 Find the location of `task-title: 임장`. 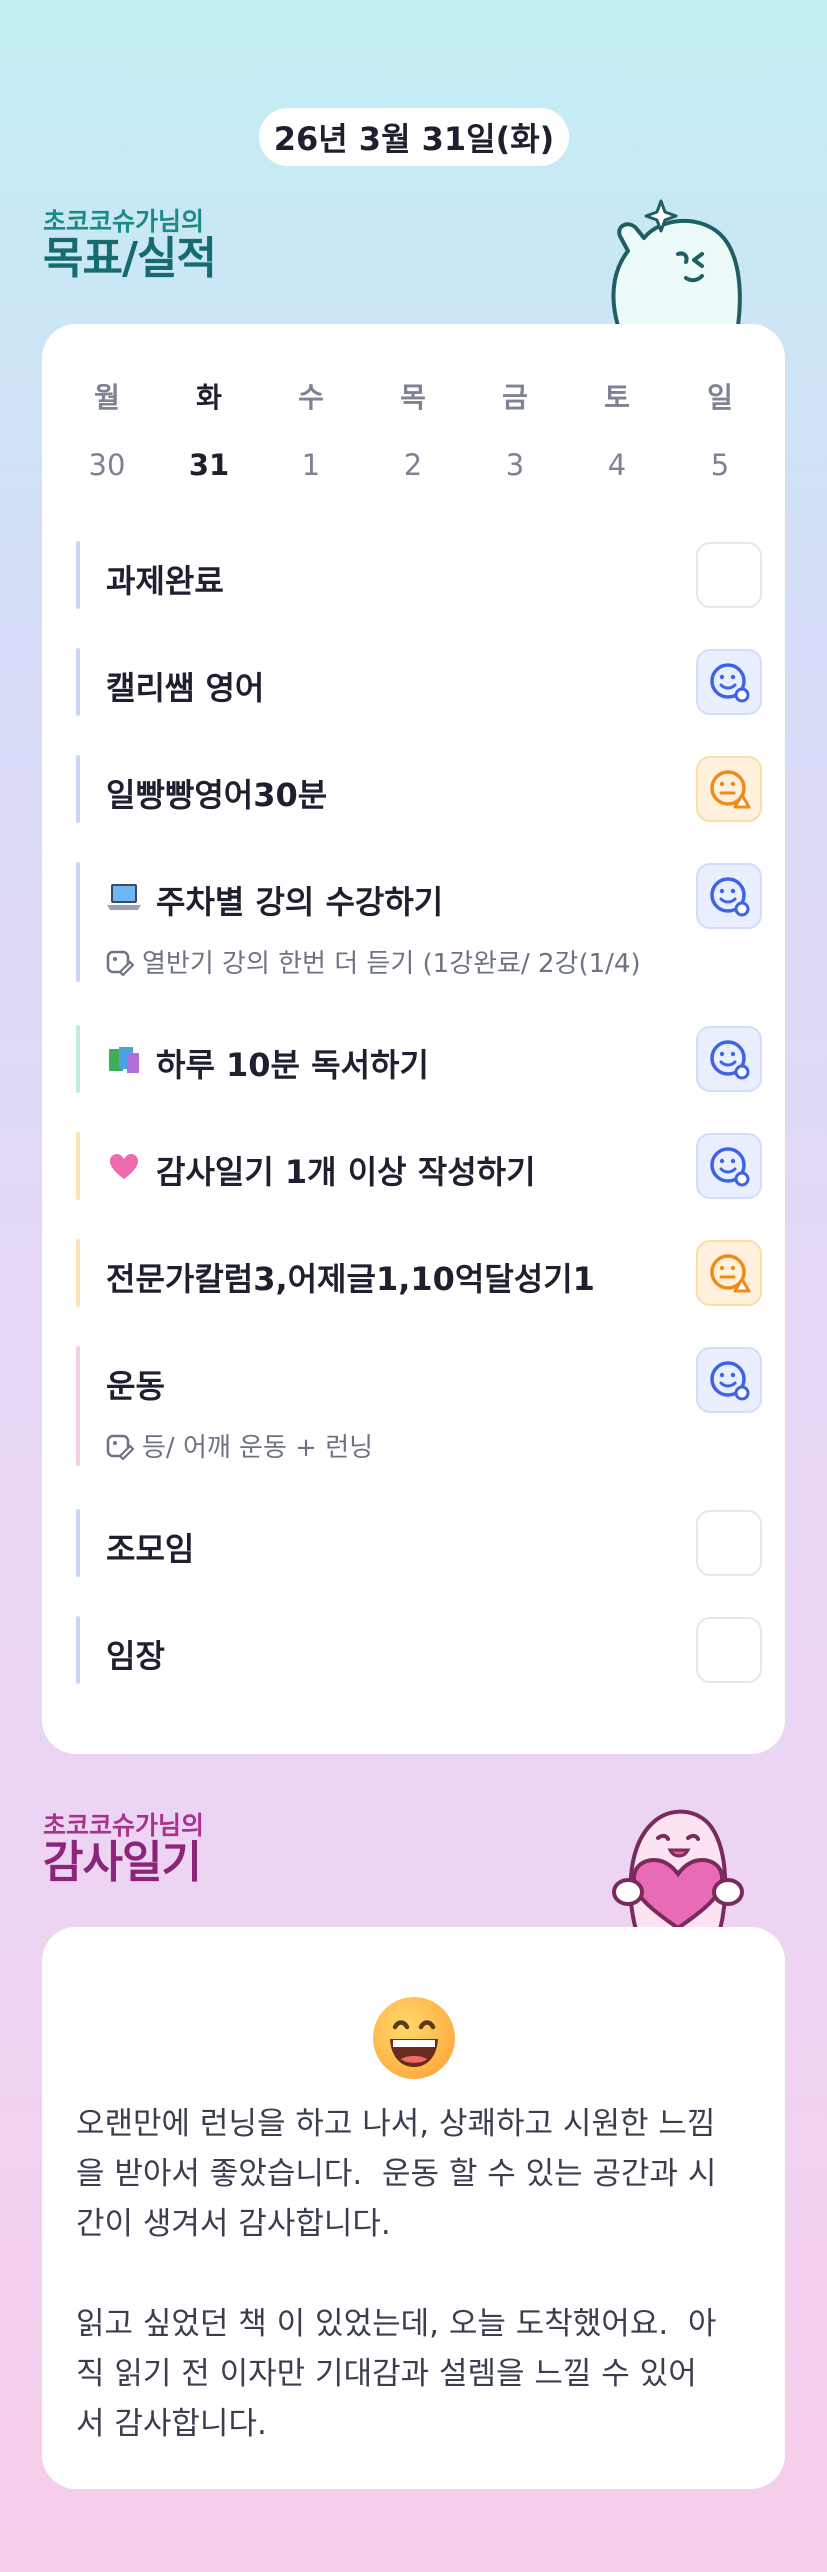

task-title: 임장 is located at coordinates (135, 1656).